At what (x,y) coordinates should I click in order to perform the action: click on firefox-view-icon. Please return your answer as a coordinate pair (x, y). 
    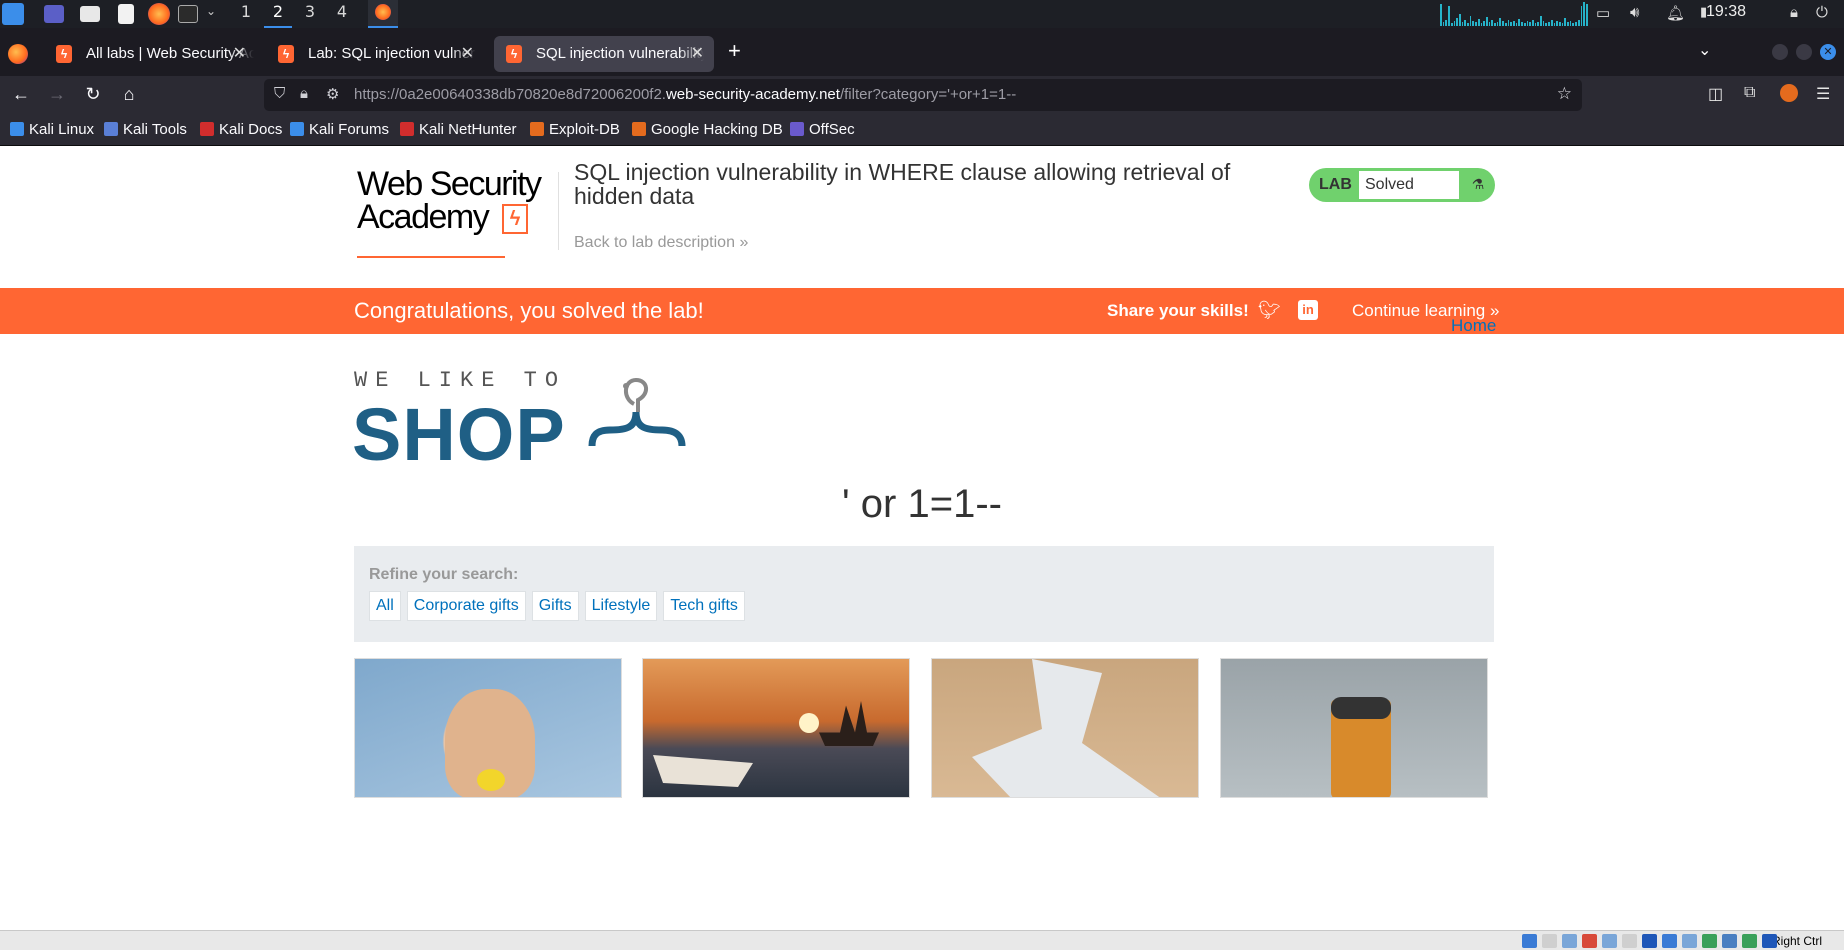
    Looking at the image, I should click on (18, 54).